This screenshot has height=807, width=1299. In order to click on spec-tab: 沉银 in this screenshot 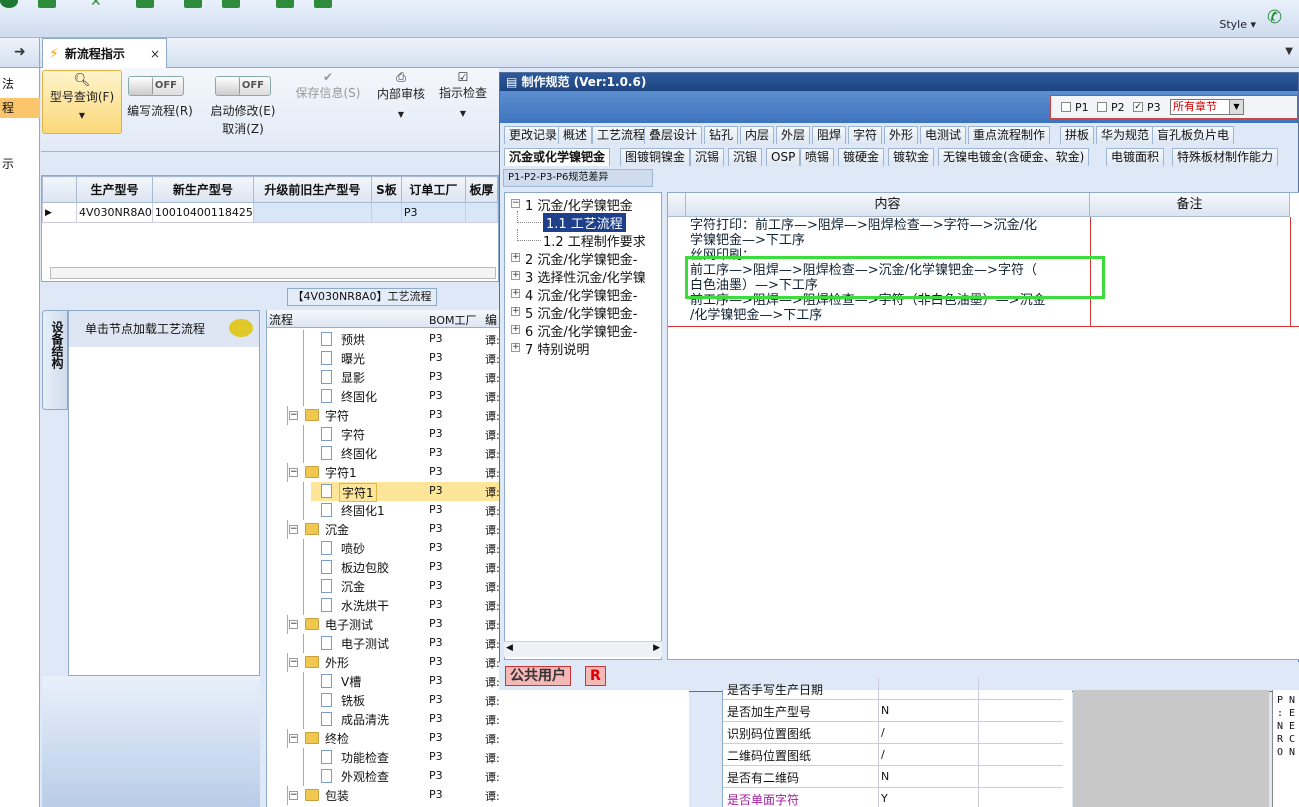, I will do `click(745, 157)`.